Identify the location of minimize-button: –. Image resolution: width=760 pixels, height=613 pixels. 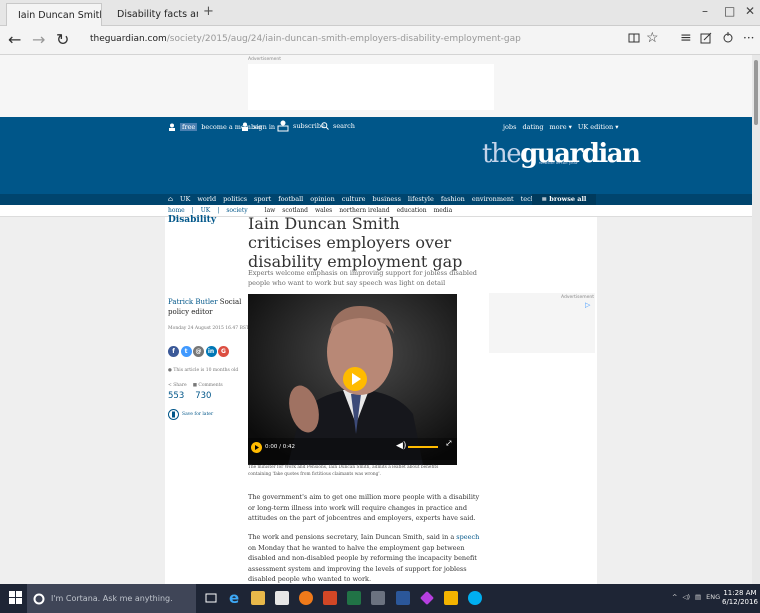
(705, 11).